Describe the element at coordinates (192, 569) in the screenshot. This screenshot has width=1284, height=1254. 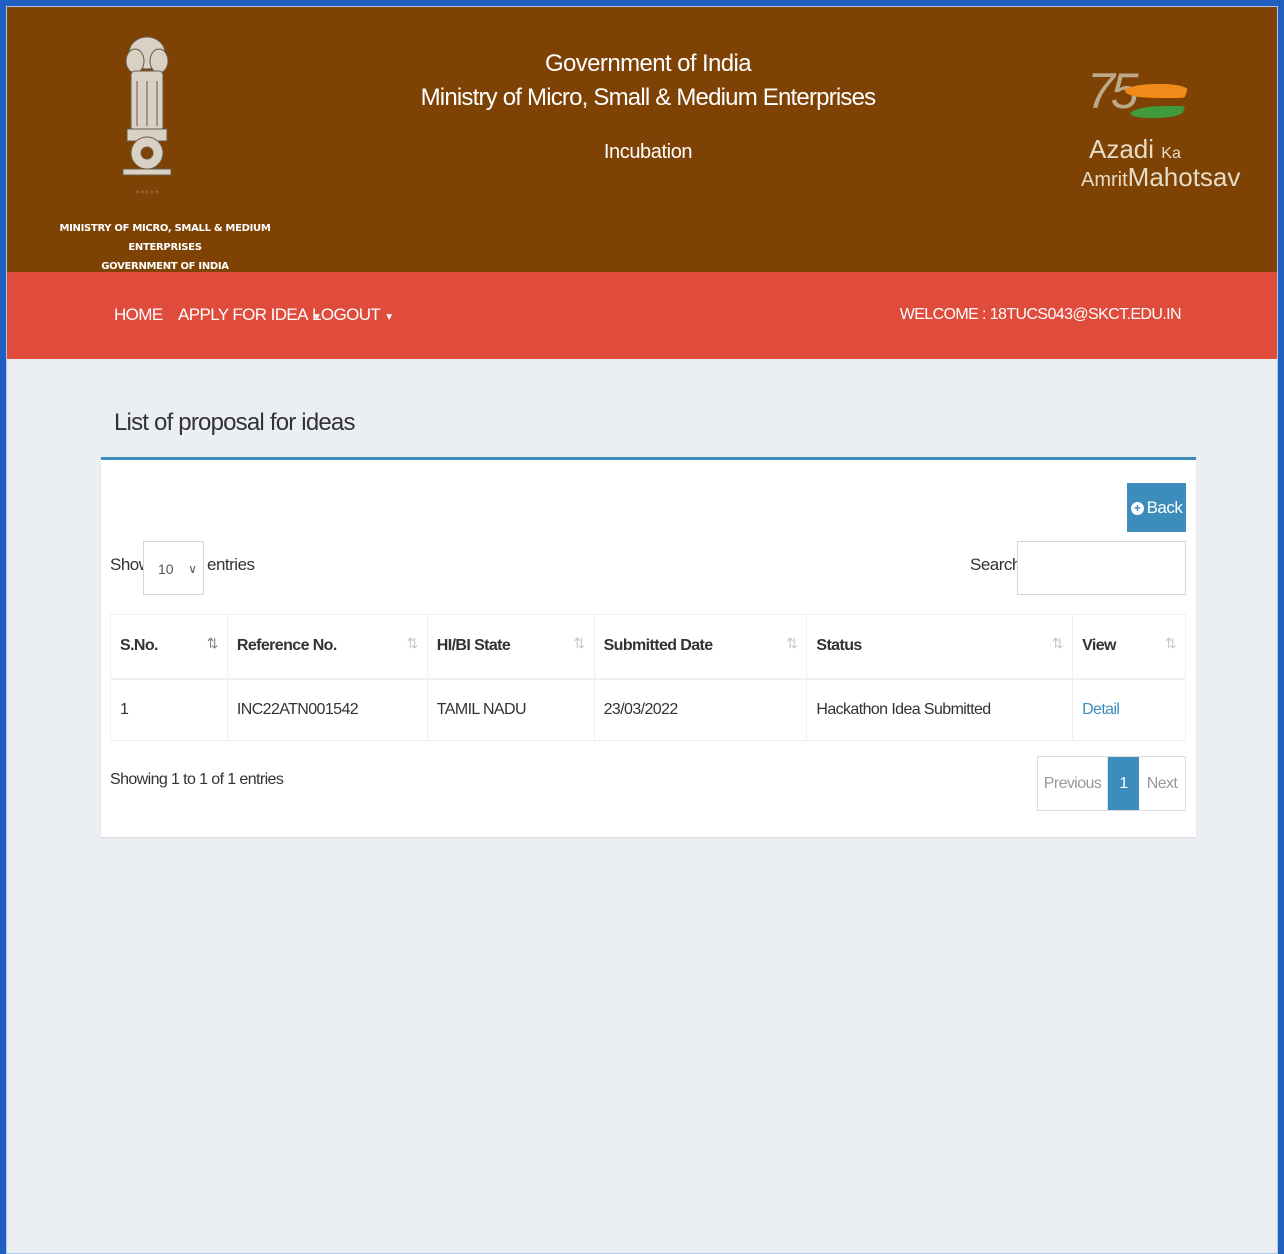
I see `chevron-down-icon: ∨` at that location.